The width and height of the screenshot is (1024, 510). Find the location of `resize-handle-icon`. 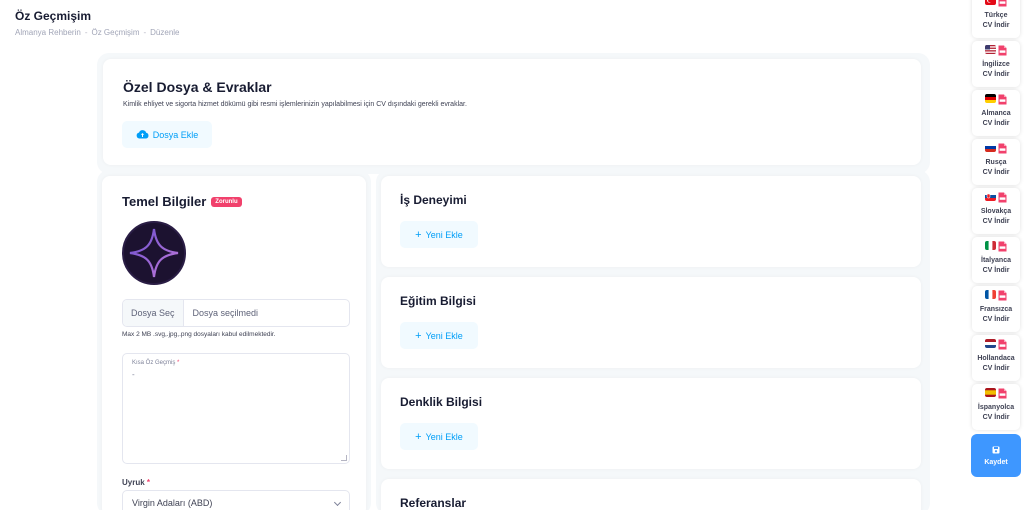

resize-handle-icon is located at coordinates (344, 458).